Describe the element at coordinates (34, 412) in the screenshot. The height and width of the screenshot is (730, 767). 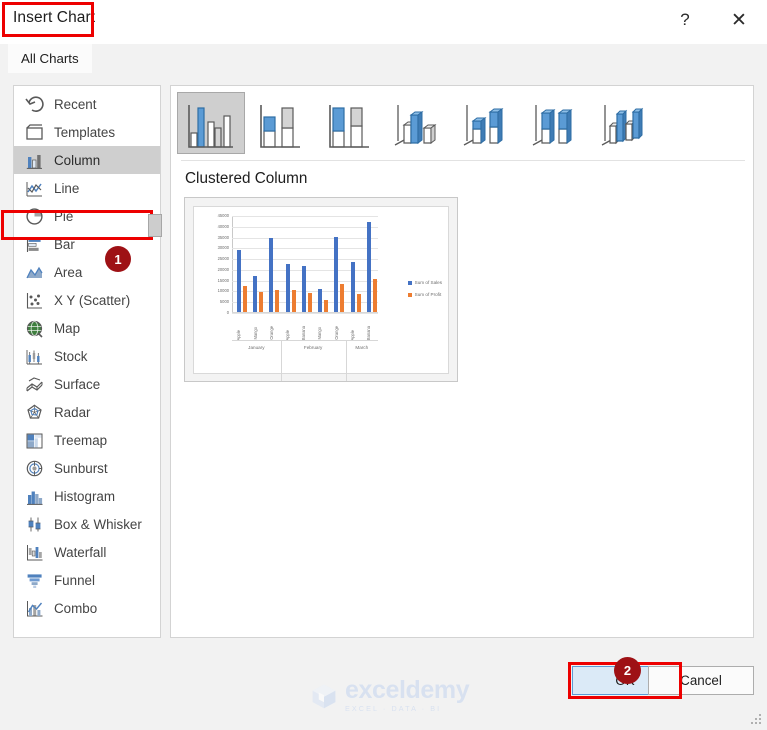
I see `radar-chart-icon` at that location.